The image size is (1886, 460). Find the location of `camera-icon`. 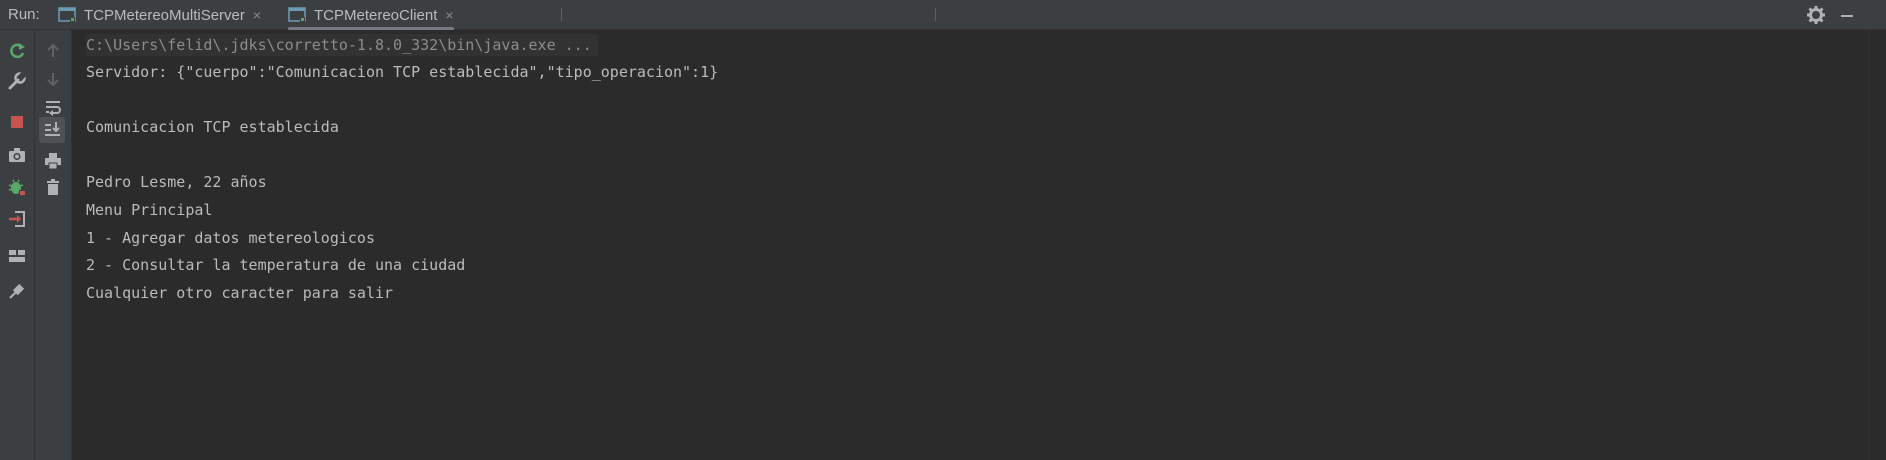

camera-icon is located at coordinates (17, 155).